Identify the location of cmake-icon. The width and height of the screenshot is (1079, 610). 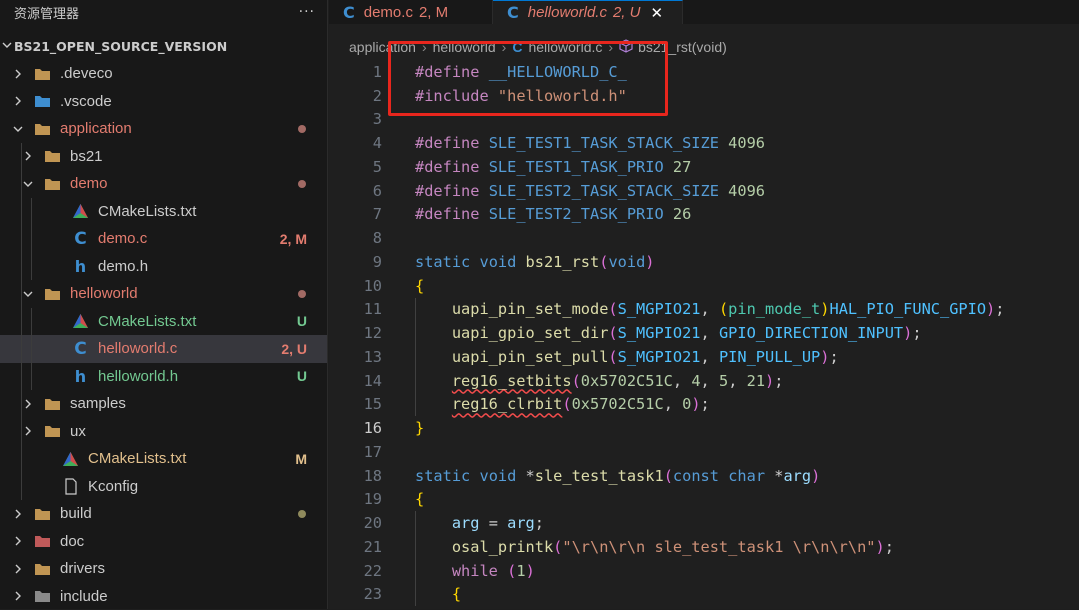
(70, 458).